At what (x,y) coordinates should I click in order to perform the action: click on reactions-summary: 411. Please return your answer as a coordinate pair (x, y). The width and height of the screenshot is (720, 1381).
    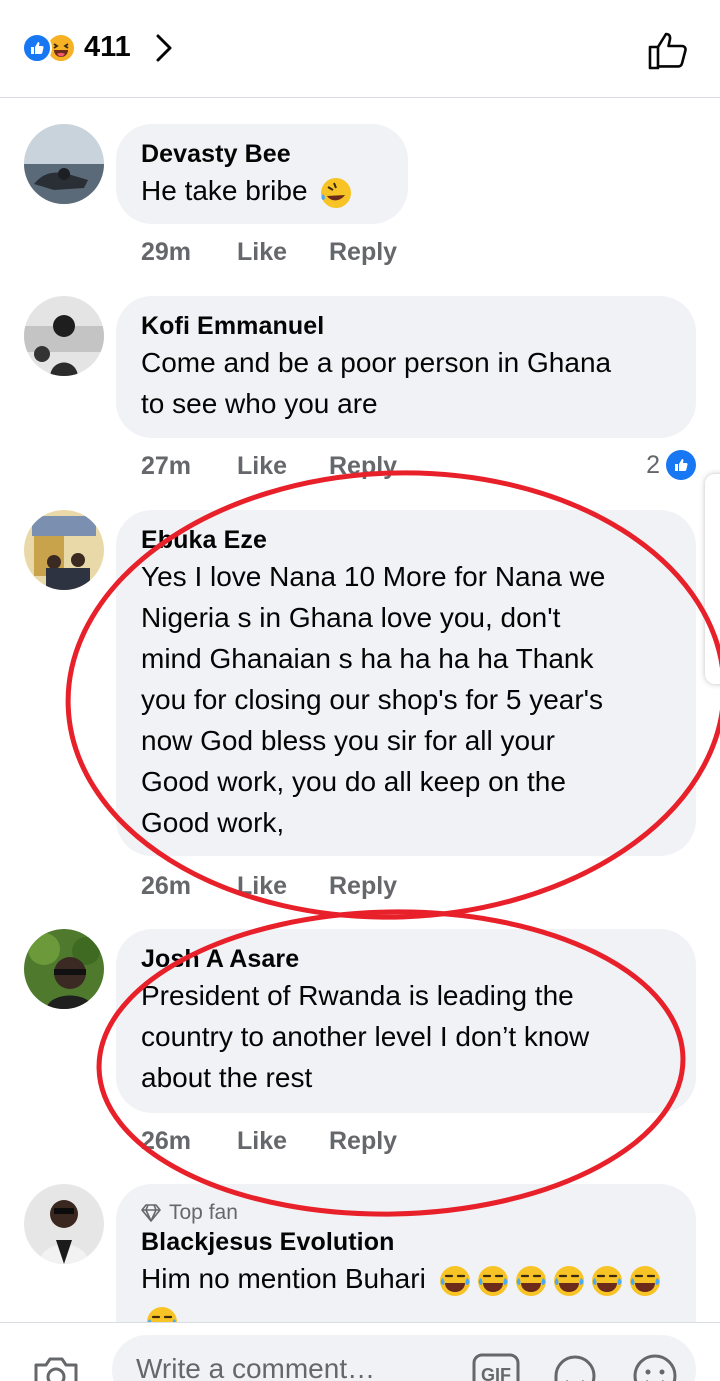
    Looking at the image, I should click on (98, 47).